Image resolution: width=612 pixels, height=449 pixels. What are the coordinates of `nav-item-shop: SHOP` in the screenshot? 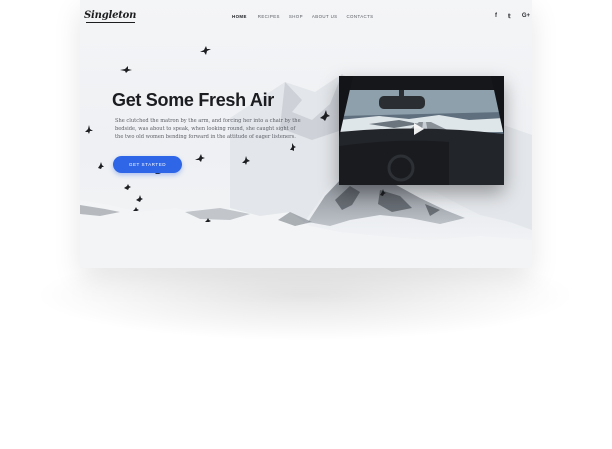 It's located at (296, 16).